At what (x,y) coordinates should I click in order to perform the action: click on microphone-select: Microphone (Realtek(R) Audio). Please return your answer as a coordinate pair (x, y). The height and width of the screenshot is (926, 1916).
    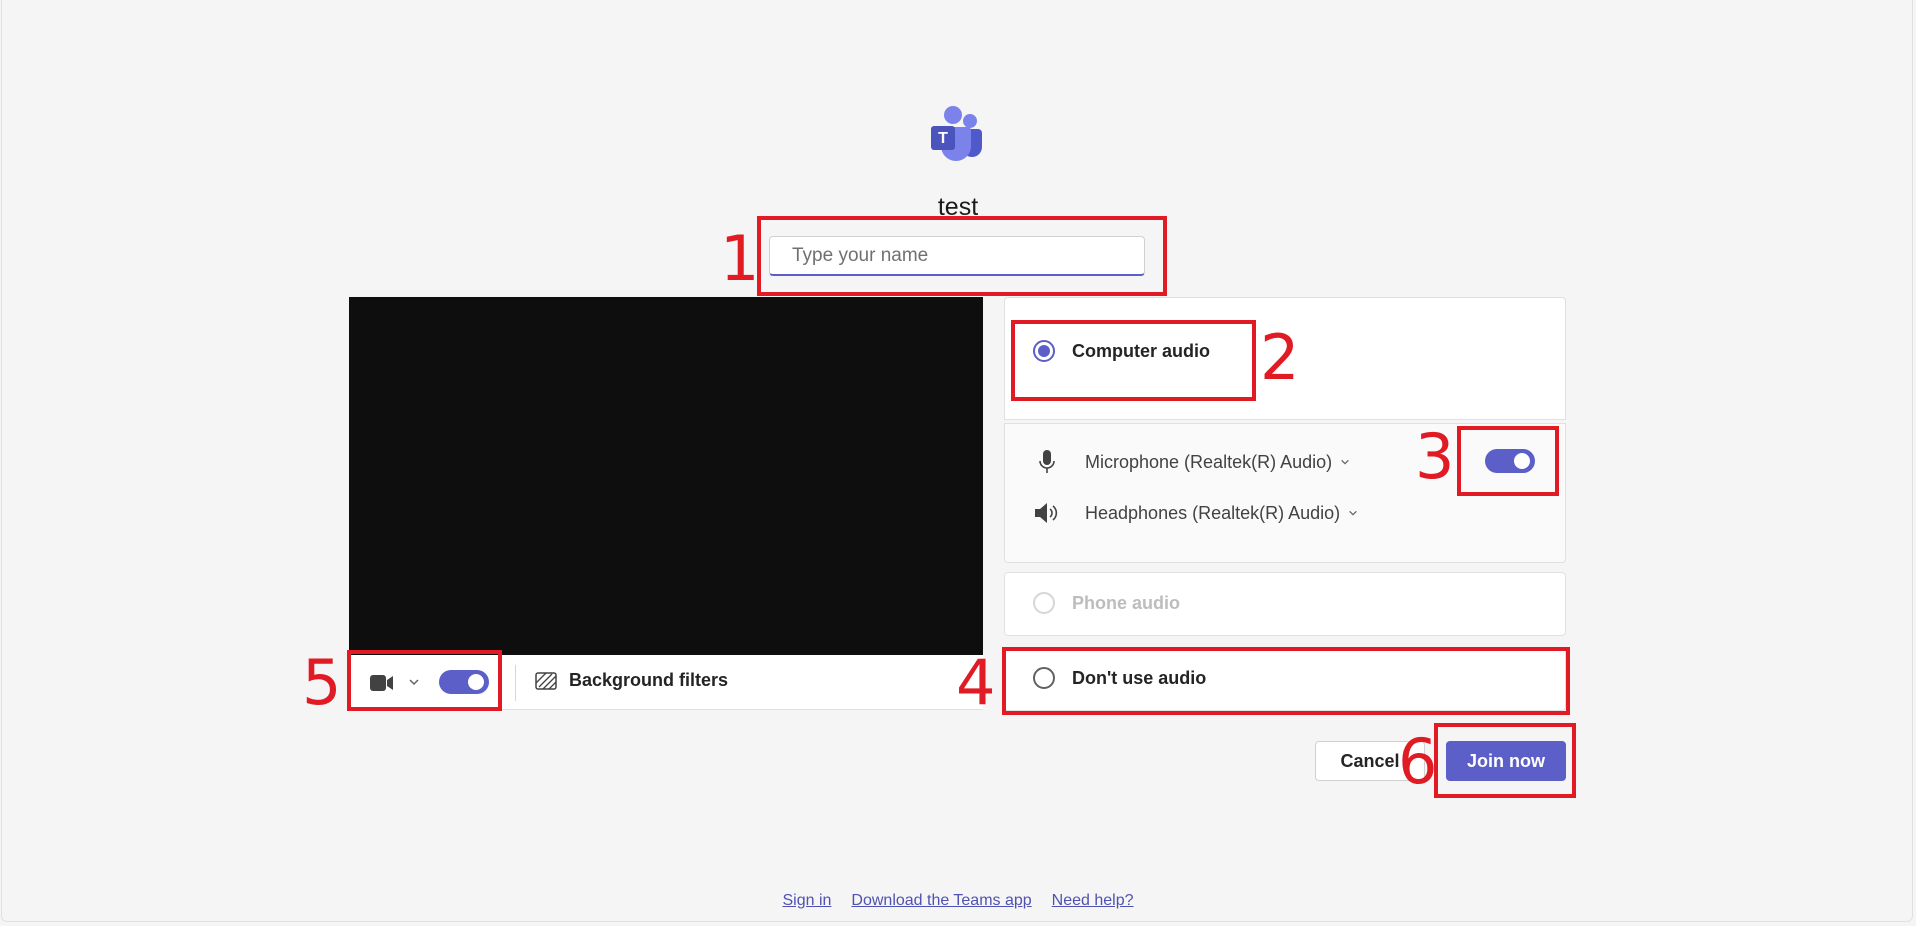
    Looking at the image, I should click on (1208, 462).